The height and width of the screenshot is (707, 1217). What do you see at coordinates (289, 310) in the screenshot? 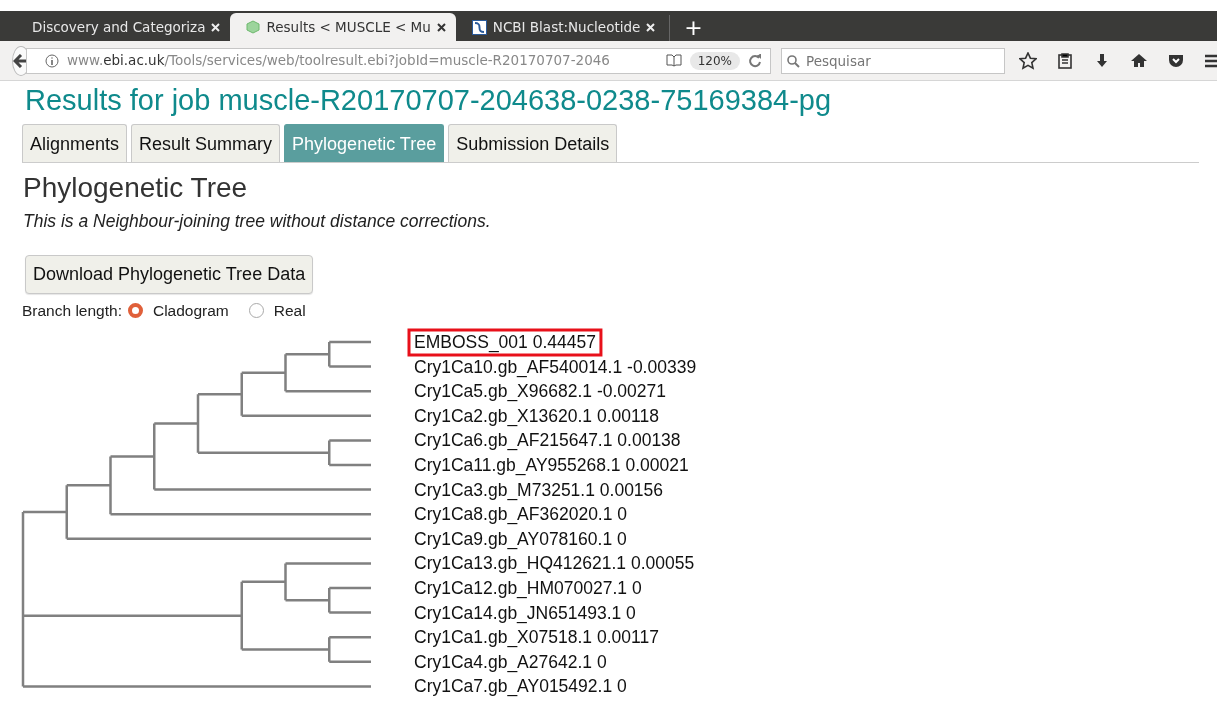
I see `radio-label: Real` at bounding box center [289, 310].